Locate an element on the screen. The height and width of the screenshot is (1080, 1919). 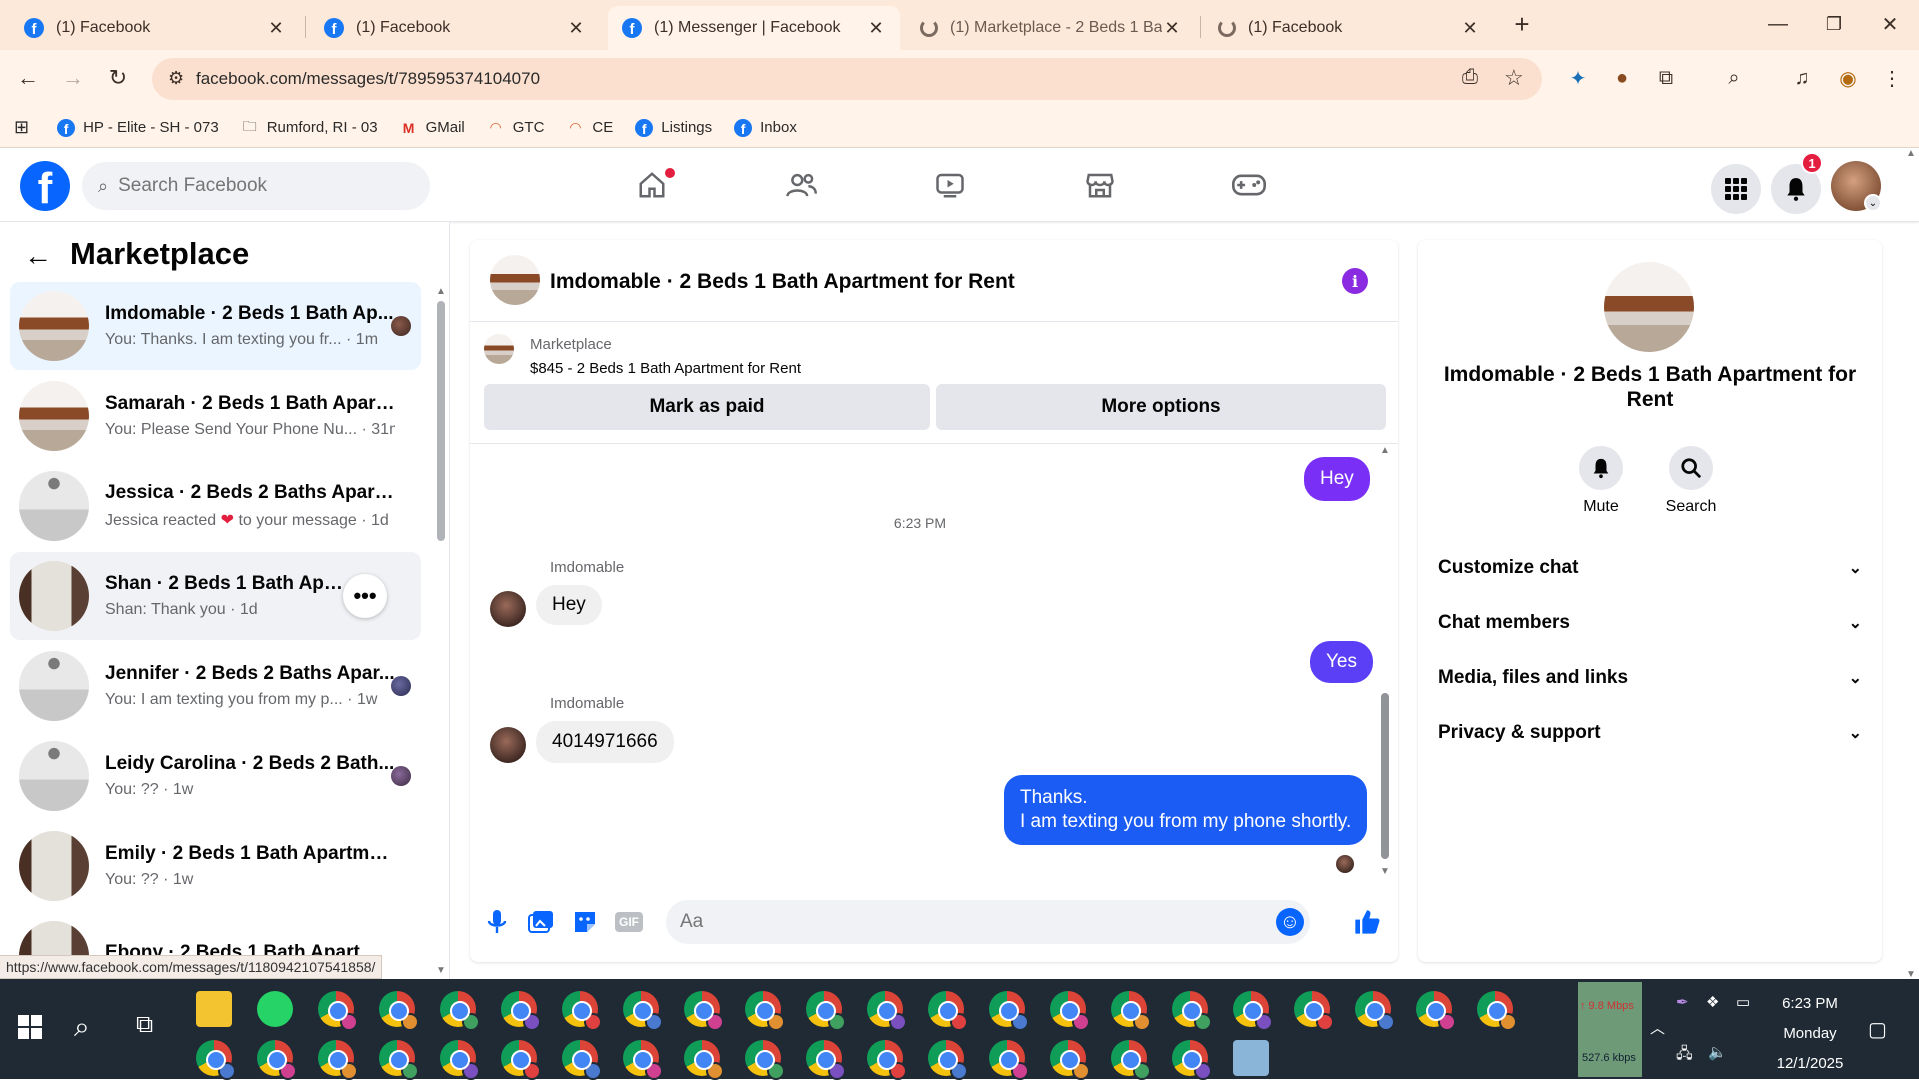
back-button: ← is located at coordinates (28, 78).